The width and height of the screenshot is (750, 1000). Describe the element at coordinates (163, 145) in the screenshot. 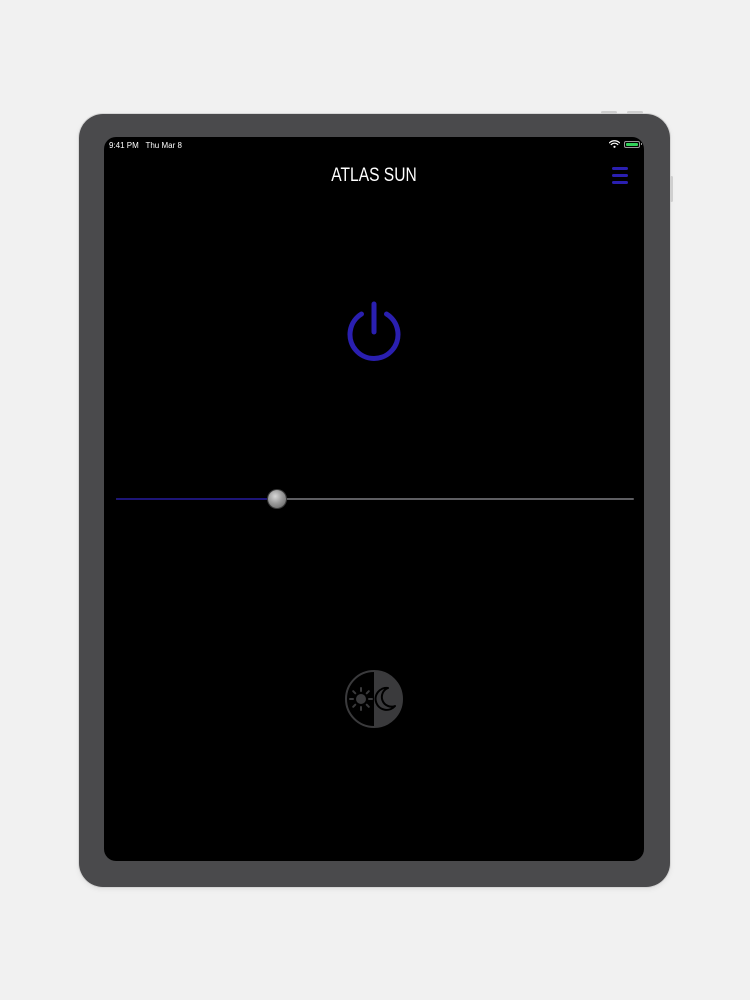

I see `status-date: Thu Mar 8` at that location.